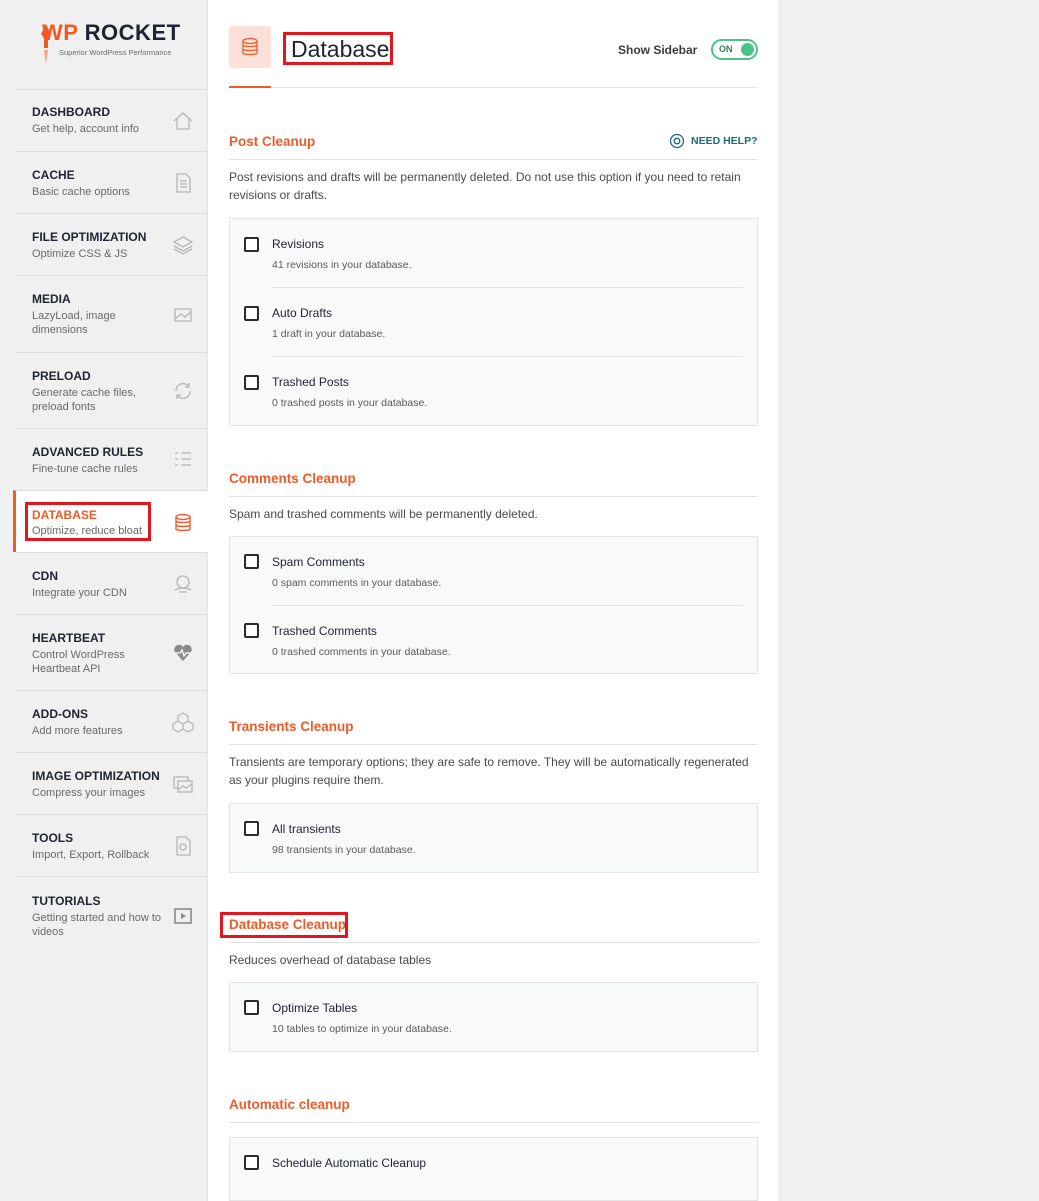  Describe the element at coordinates (71, 112) in the screenshot. I see `sidebar-item-title: DASHBOARD` at that location.